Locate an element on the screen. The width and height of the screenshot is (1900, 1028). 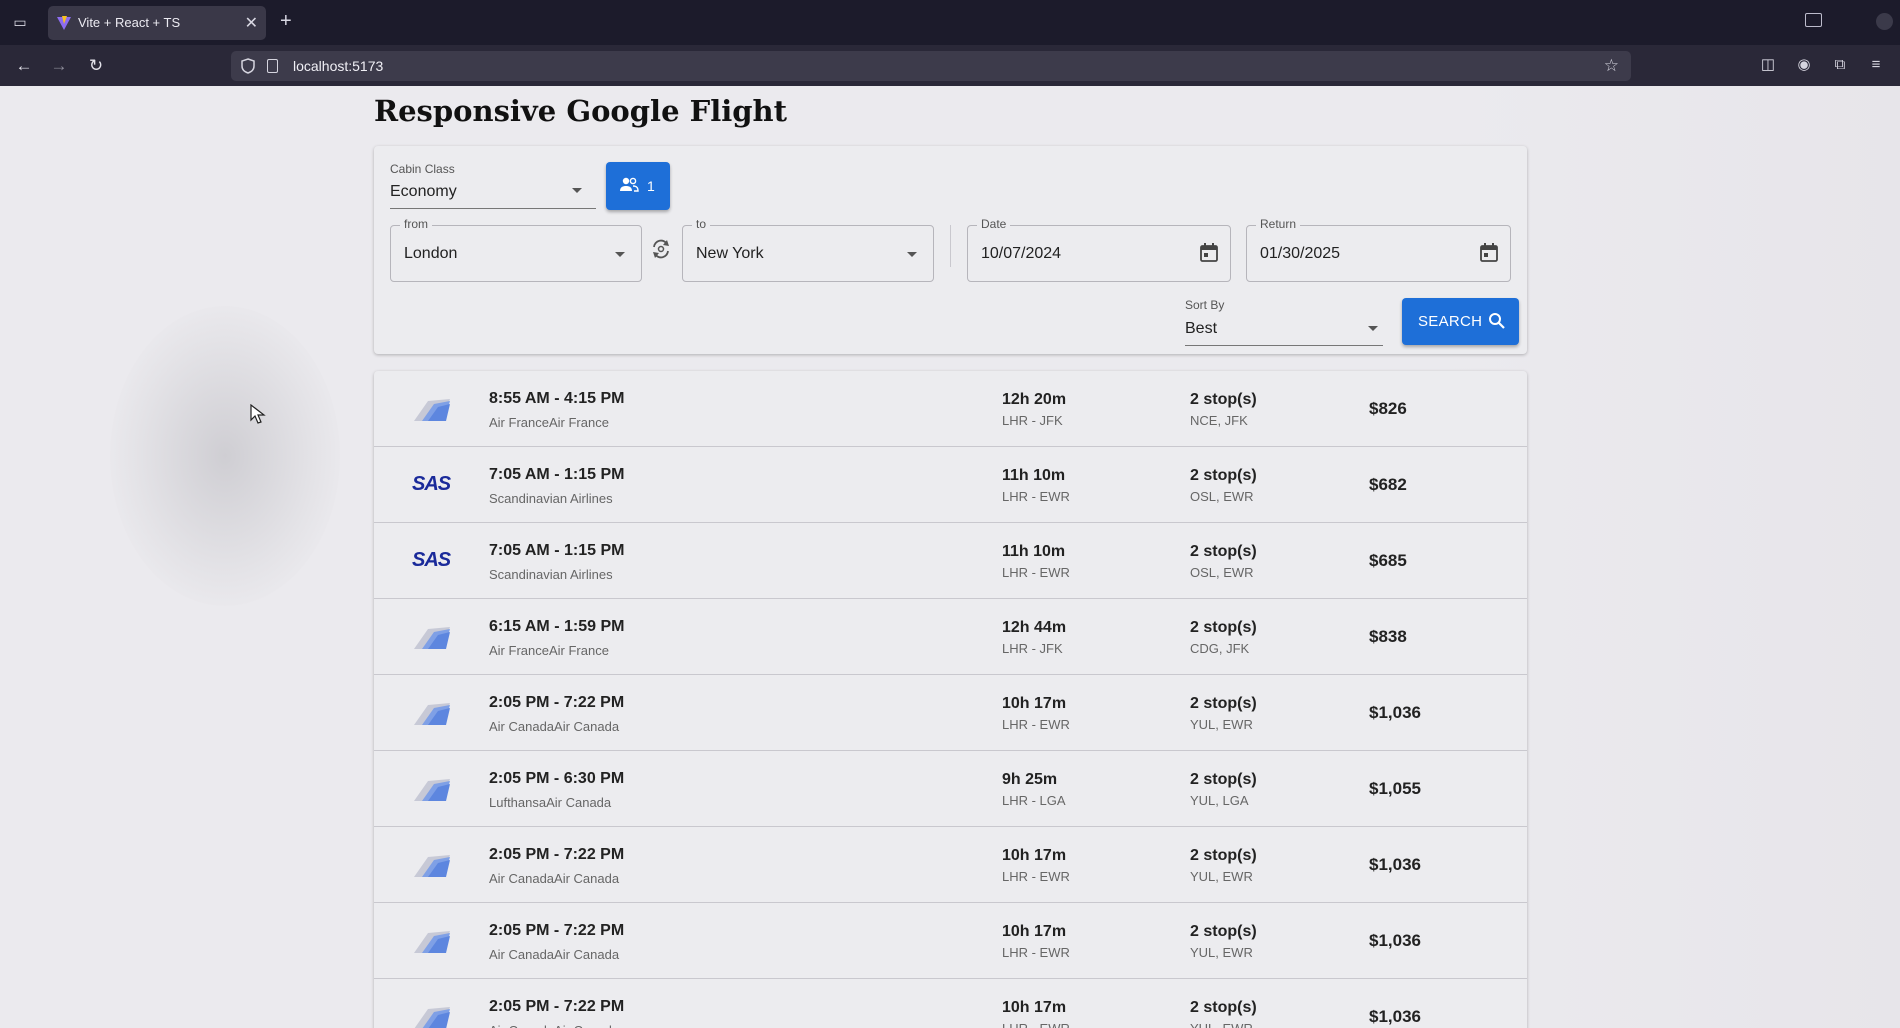
flight-price: $685 is located at coordinates (1388, 560).